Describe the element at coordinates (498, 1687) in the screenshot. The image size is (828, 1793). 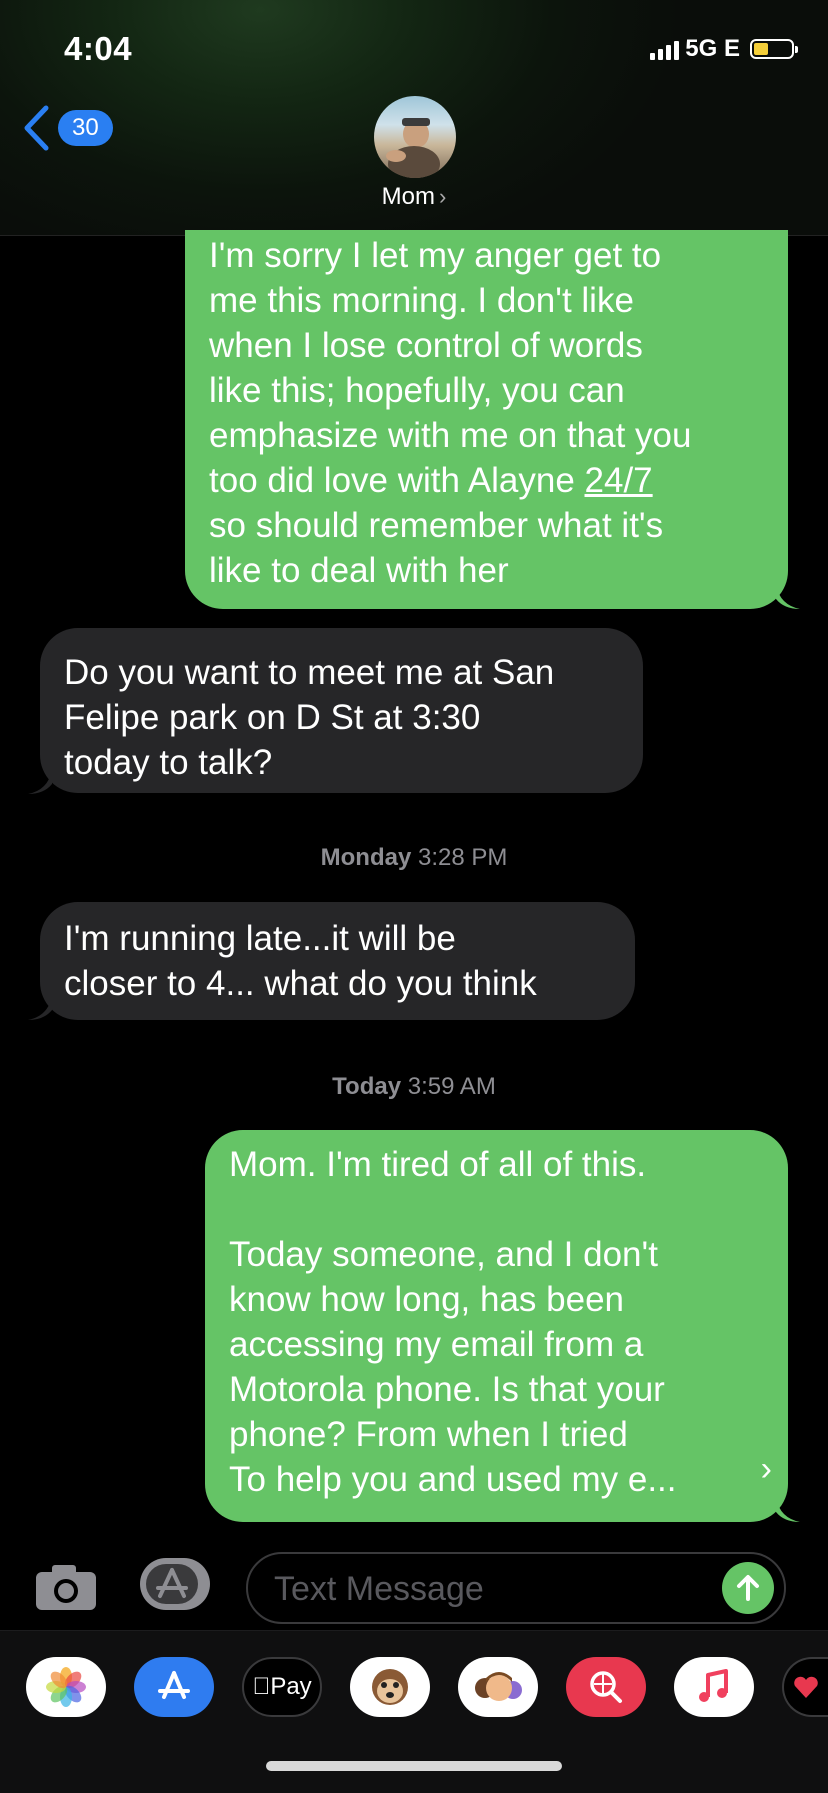
I see `memoji-icon` at that location.